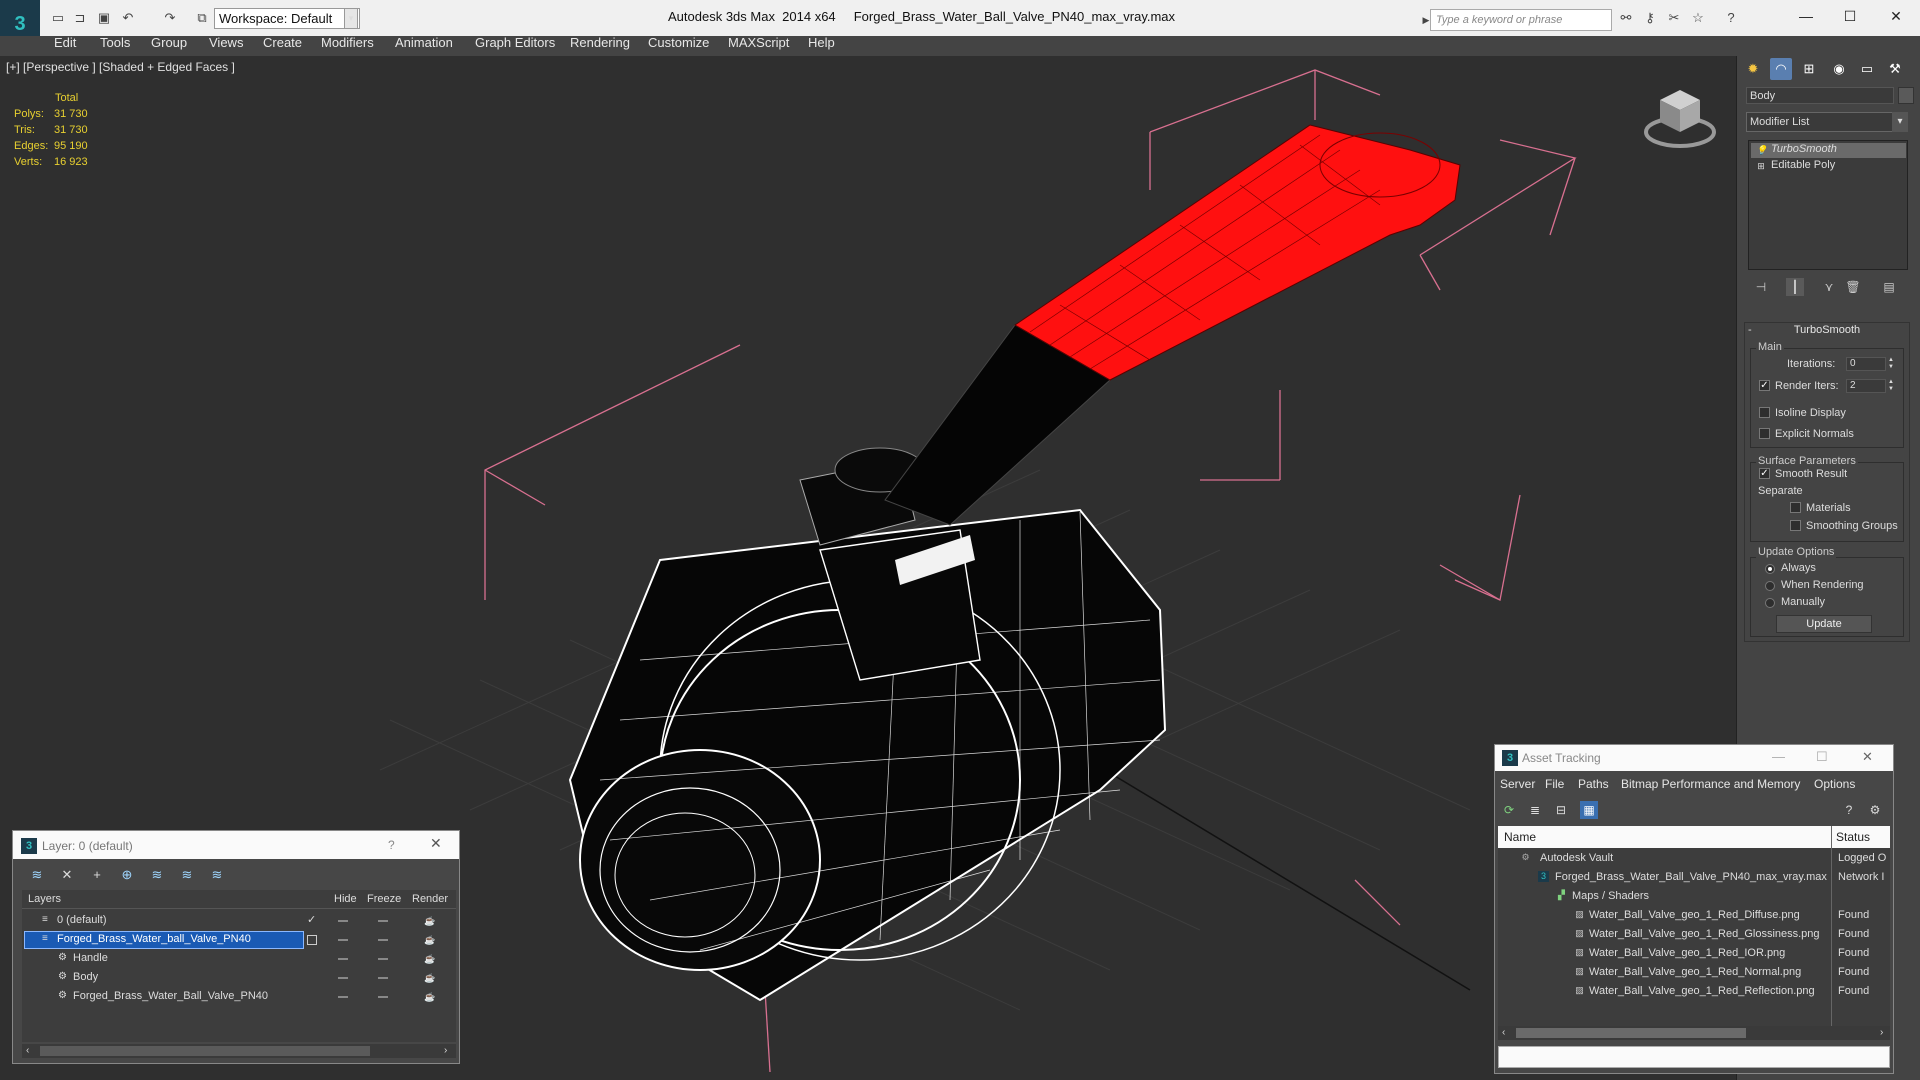  Describe the element at coordinates (1764, 473) in the screenshot. I see `smooth-result-checkbox: ✓` at that location.